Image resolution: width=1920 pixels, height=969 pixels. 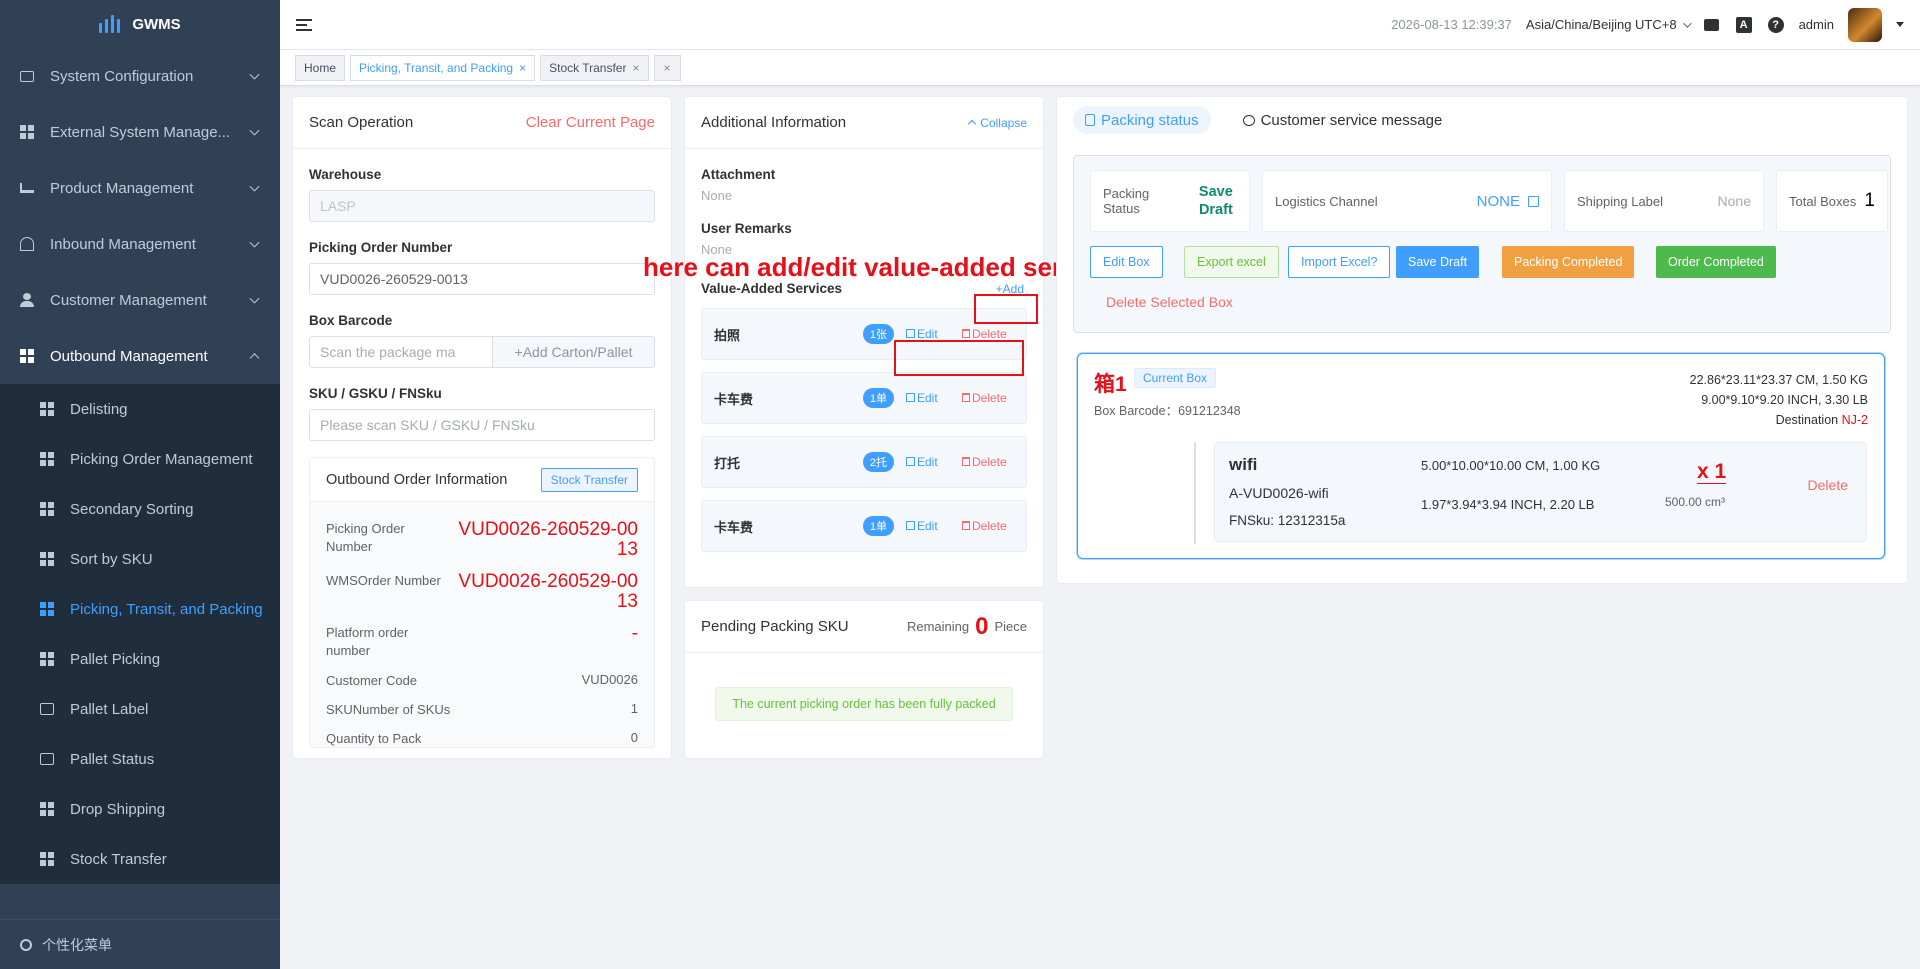 I want to click on close-all-tags: ×, so click(x=667, y=67).